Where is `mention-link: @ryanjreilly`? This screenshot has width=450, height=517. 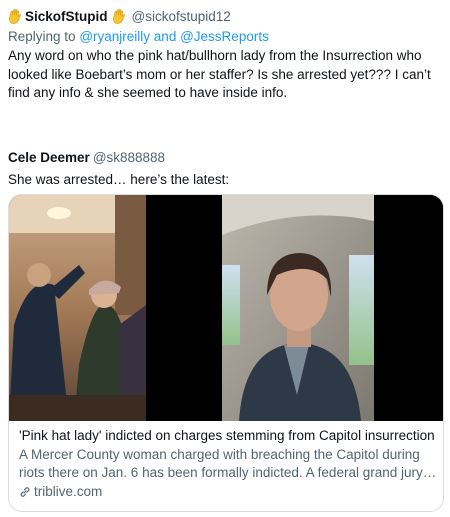
mention-link: @ryanjreilly is located at coordinates (114, 36).